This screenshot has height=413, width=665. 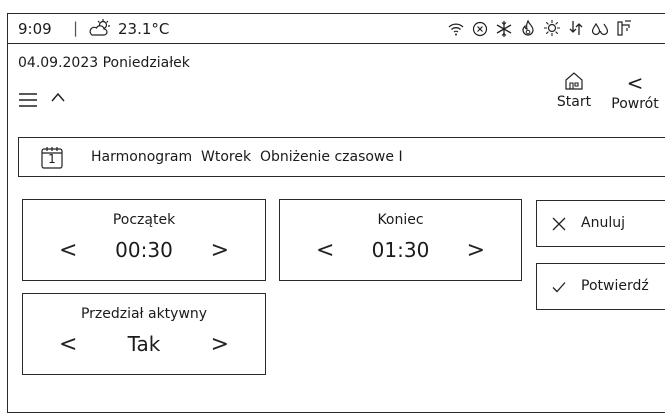 I want to click on end-time-title: Koniec, so click(x=400, y=220).